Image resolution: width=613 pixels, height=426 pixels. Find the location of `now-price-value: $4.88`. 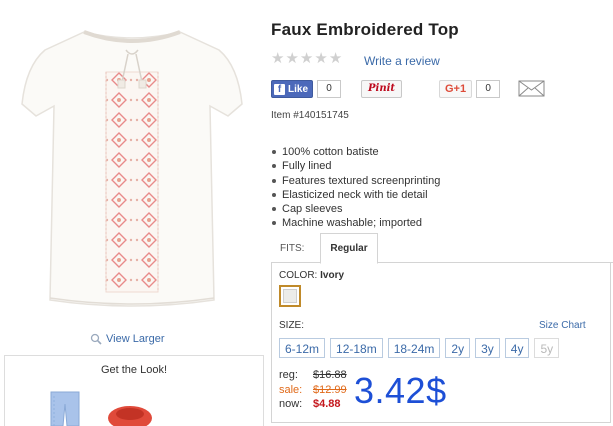

now-price-value: $4.88 is located at coordinates (327, 404).